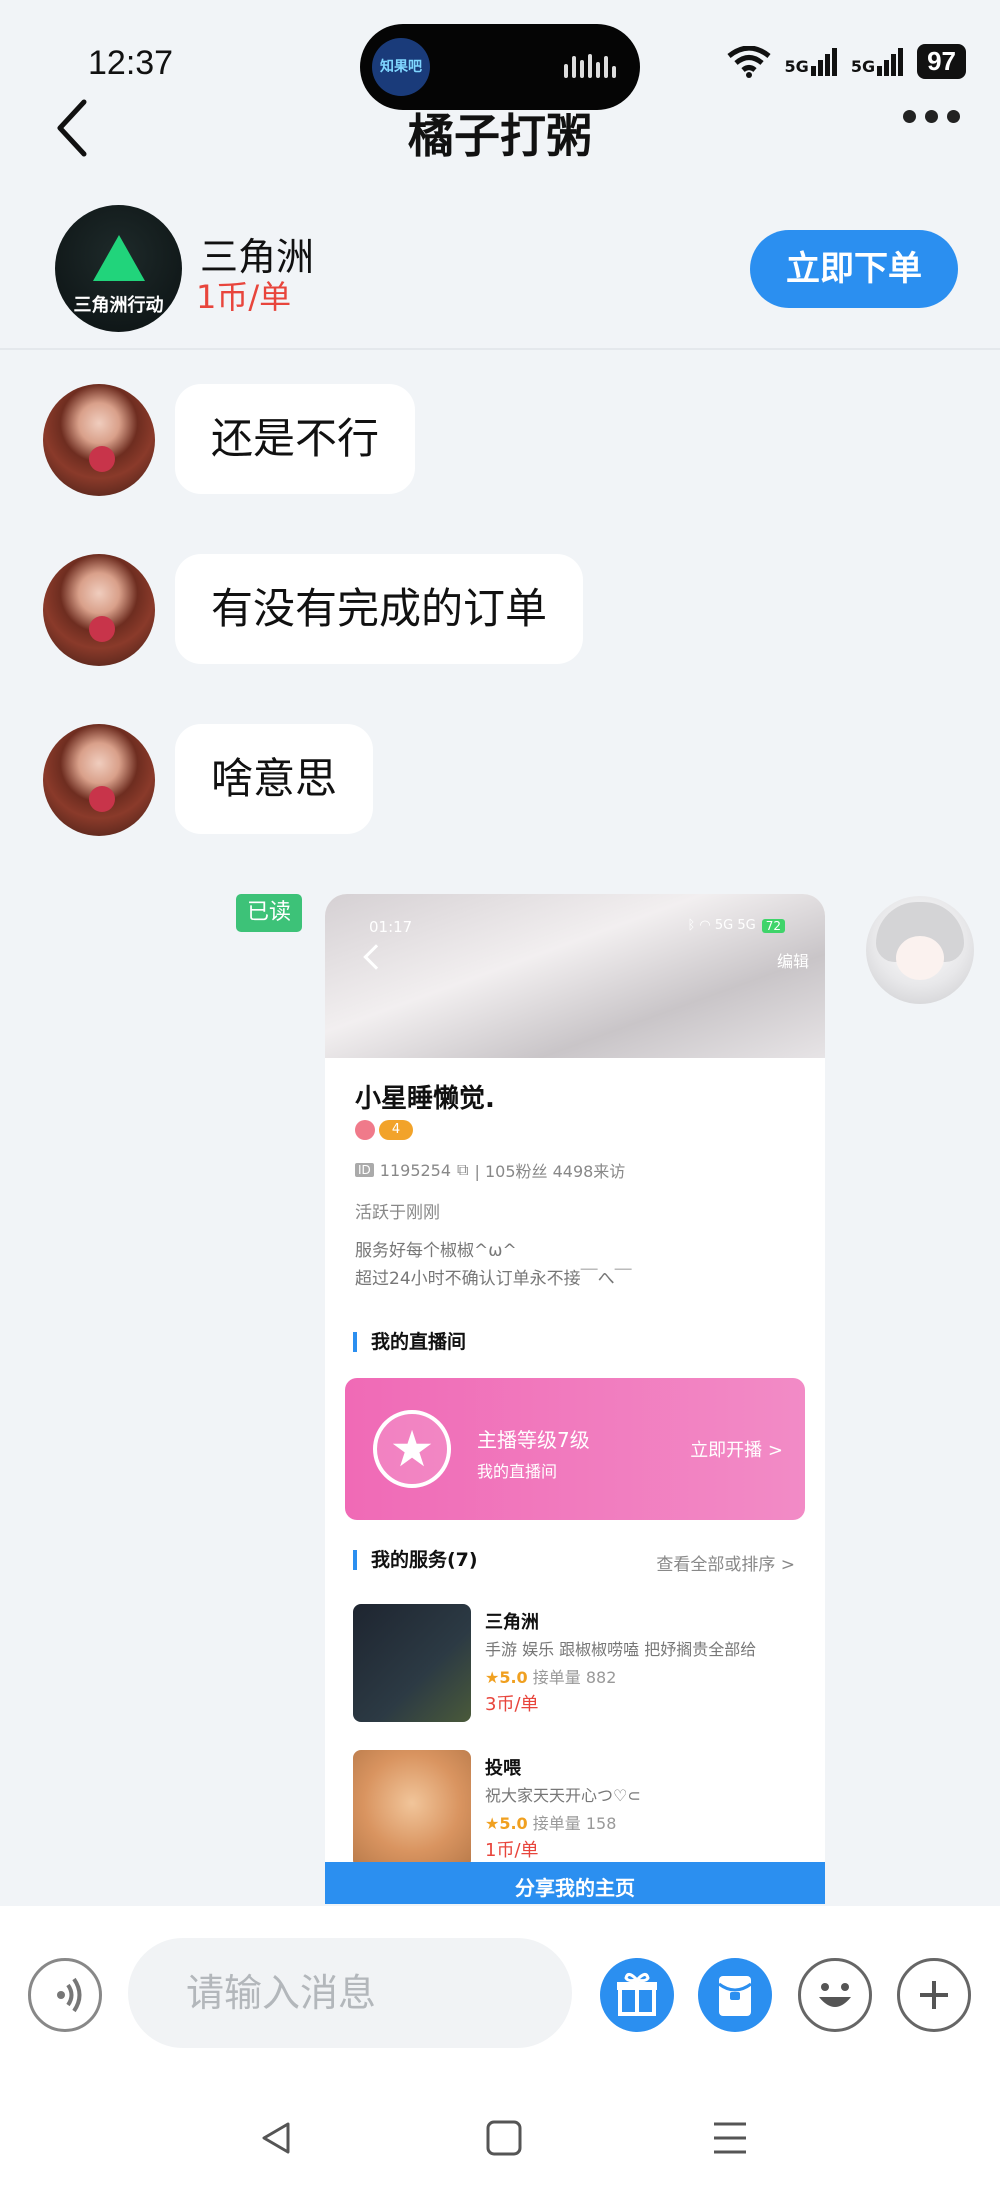 The height and width of the screenshot is (2197, 1000). What do you see at coordinates (118, 268) in the screenshot?
I see `service-logo: 三角洲行动` at bounding box center [118, 268].